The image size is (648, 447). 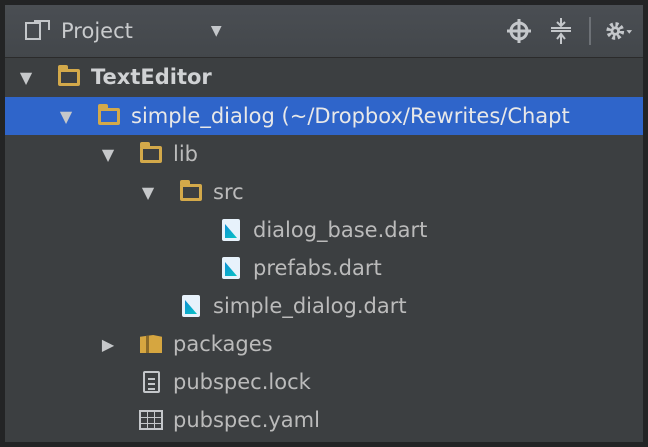 What do you see at coordinates (324, 77) in the screenshot?
I see `tree-item-texteditor: ▼ TextEditor` at bounding box center [324, 77].